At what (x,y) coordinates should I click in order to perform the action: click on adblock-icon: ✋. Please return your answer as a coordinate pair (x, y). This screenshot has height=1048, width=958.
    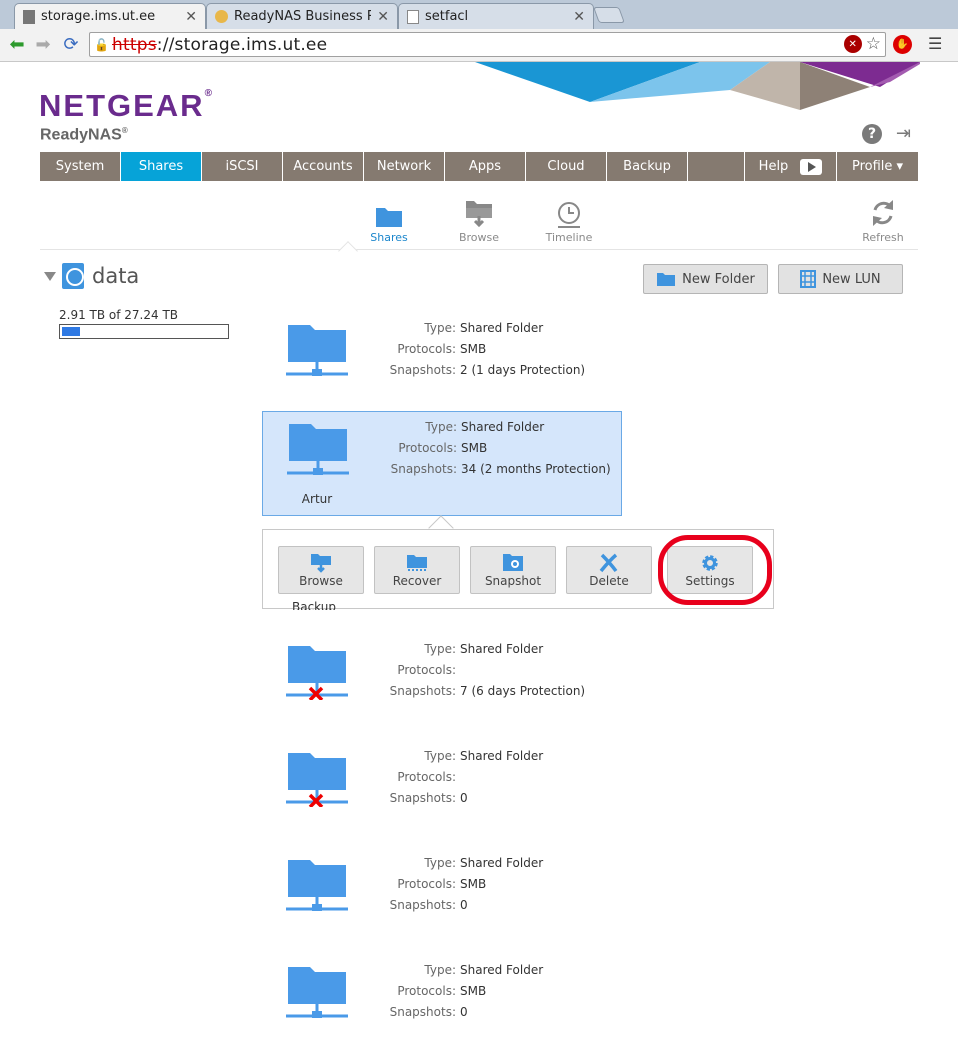
    Looking at the image, I should click on (902, 44).